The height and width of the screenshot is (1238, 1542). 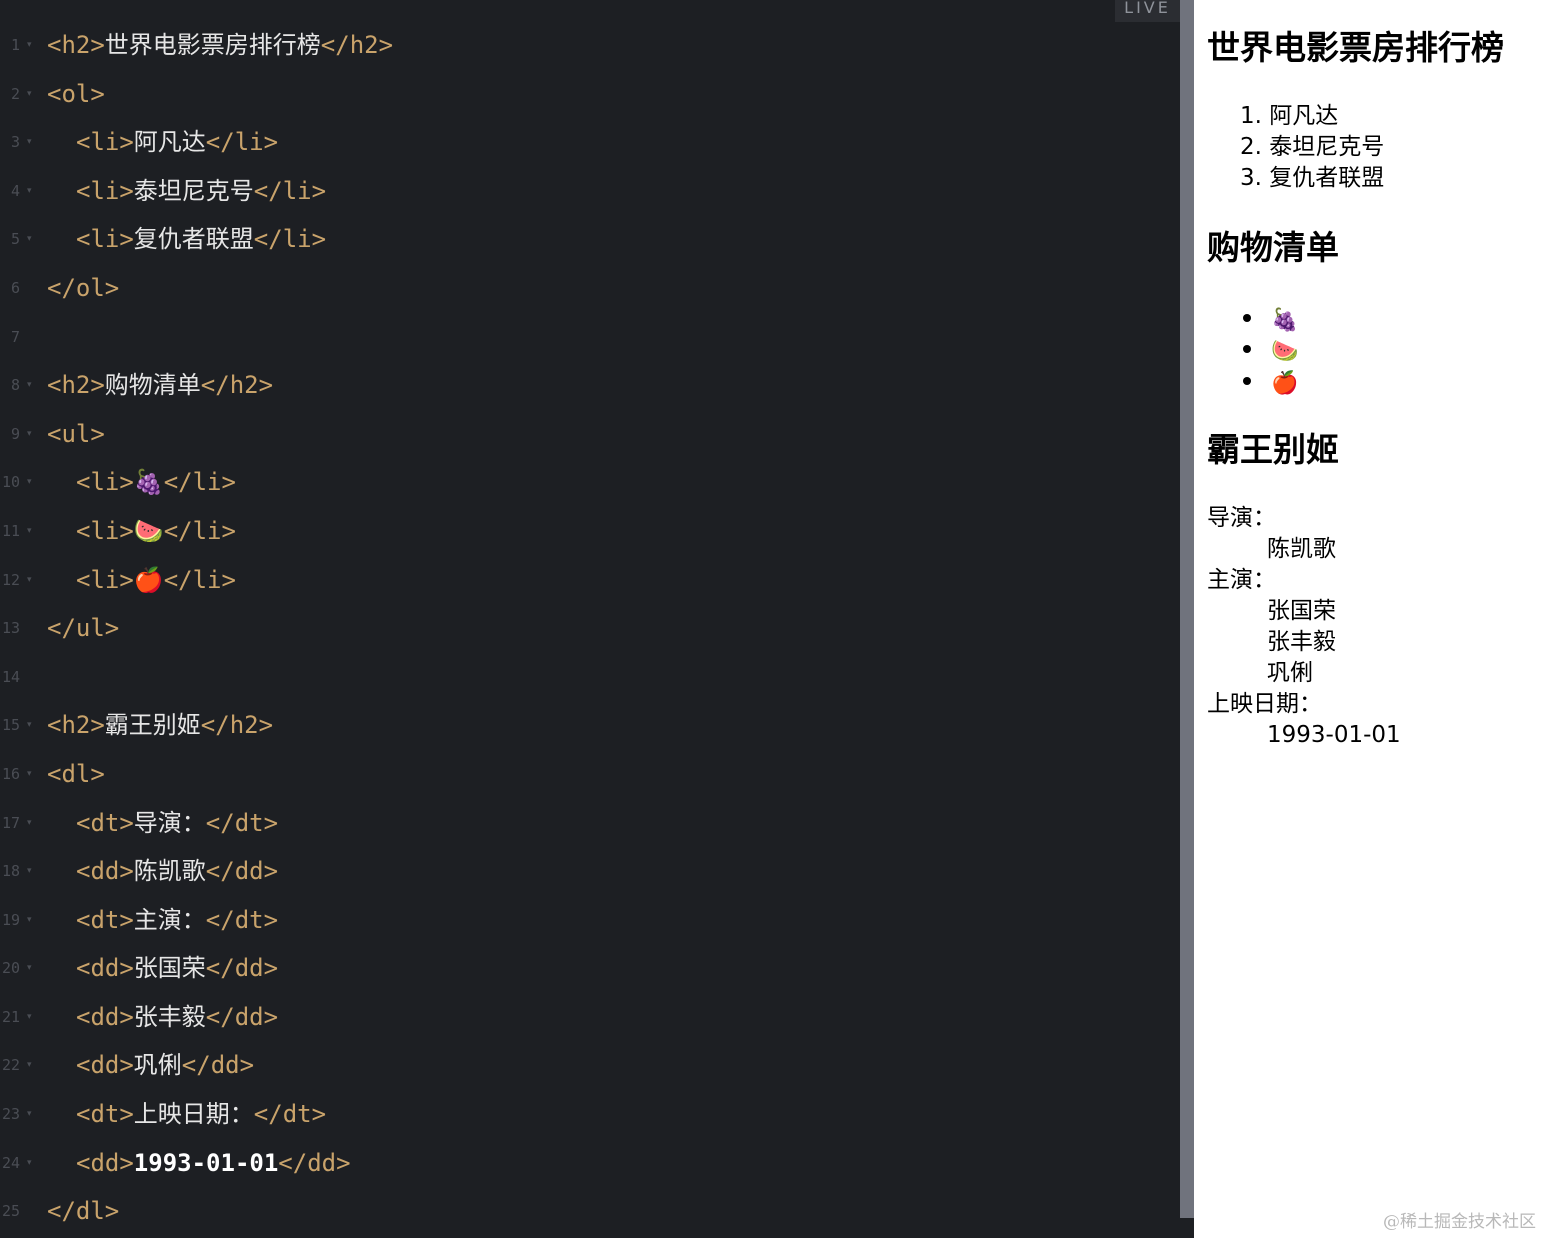 I want to click on code-text: <dd>巩俐</dd>, so click(x=150, y=1065).